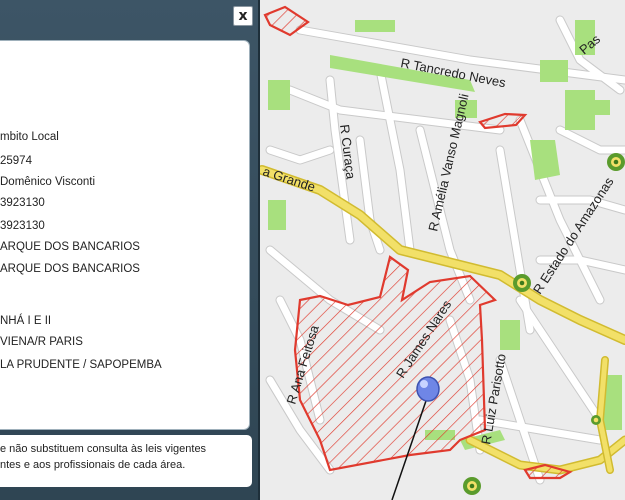  I want to click on info-row: 25974, so click(16, 161).